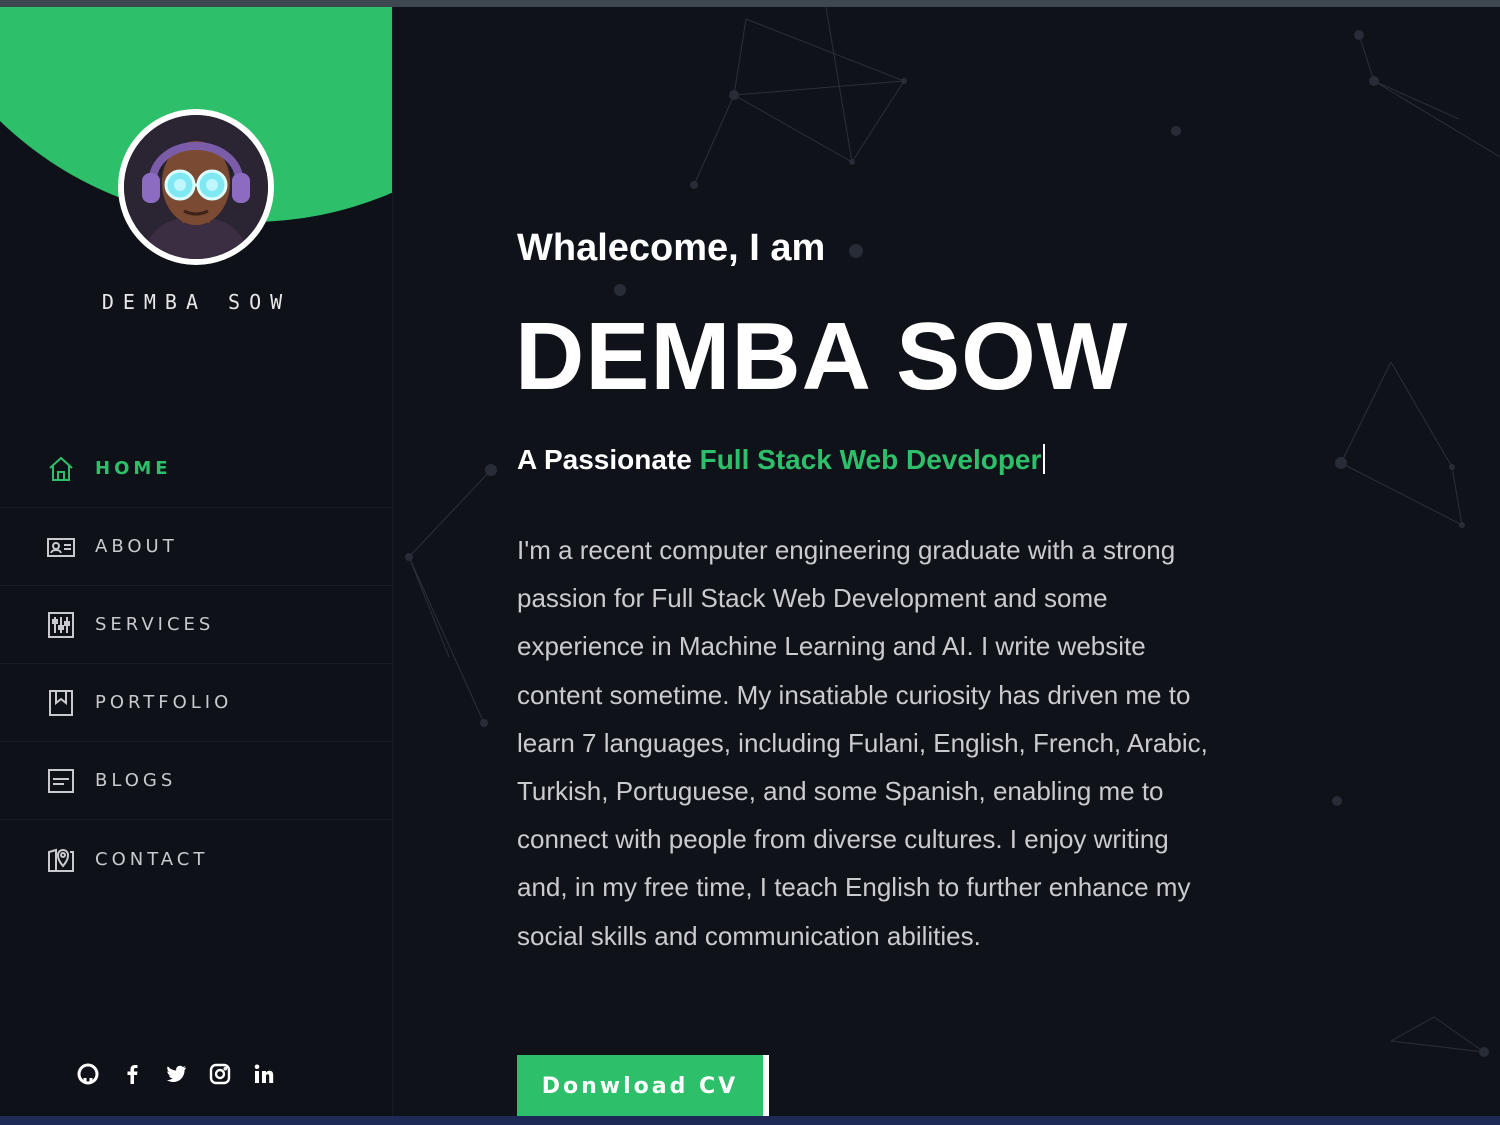  What do you see at coordinates (671, 248) in the screenshot?
I see `hero-greeting: Whalecome, I am` at bounding box center [671, 248].